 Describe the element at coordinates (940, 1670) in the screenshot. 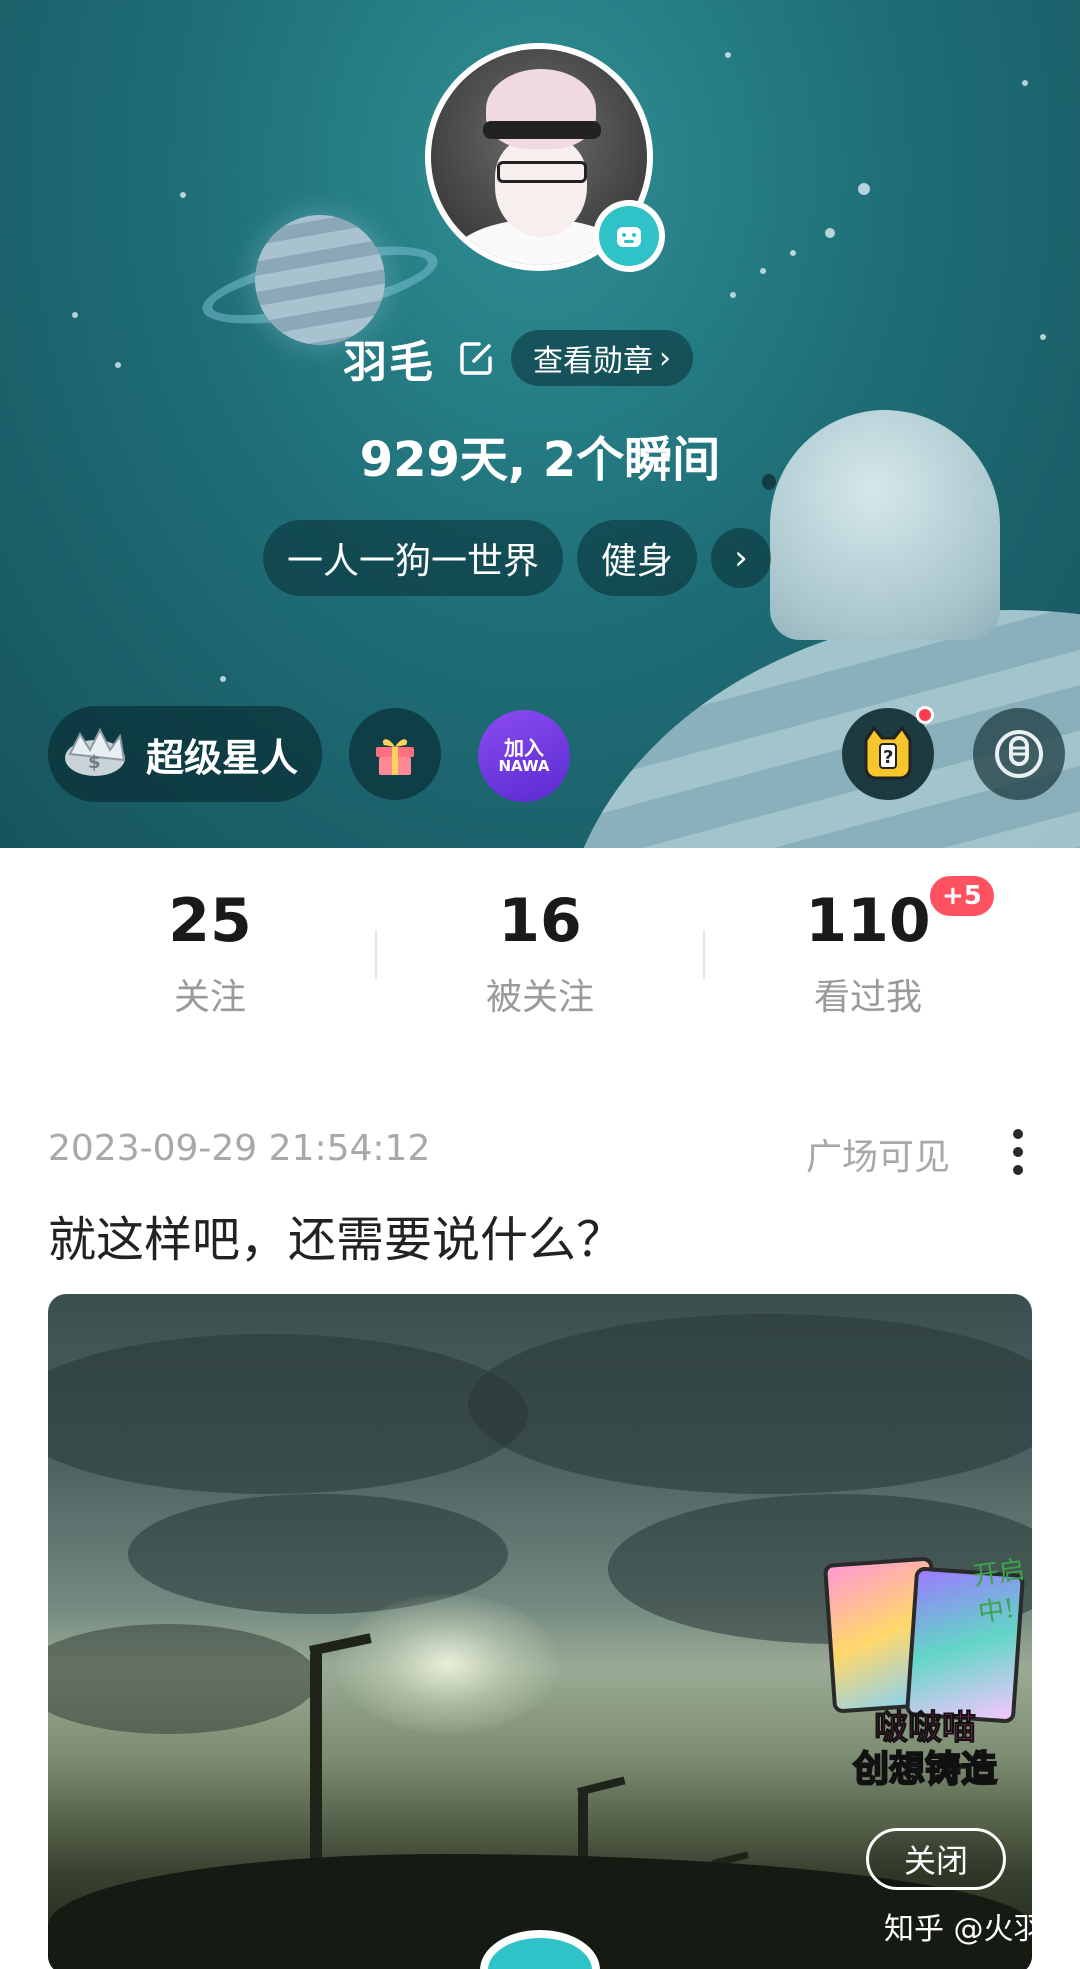

I see `promo-floating-ad: 开启中! 啵啵喵 创想铸造` at that location.